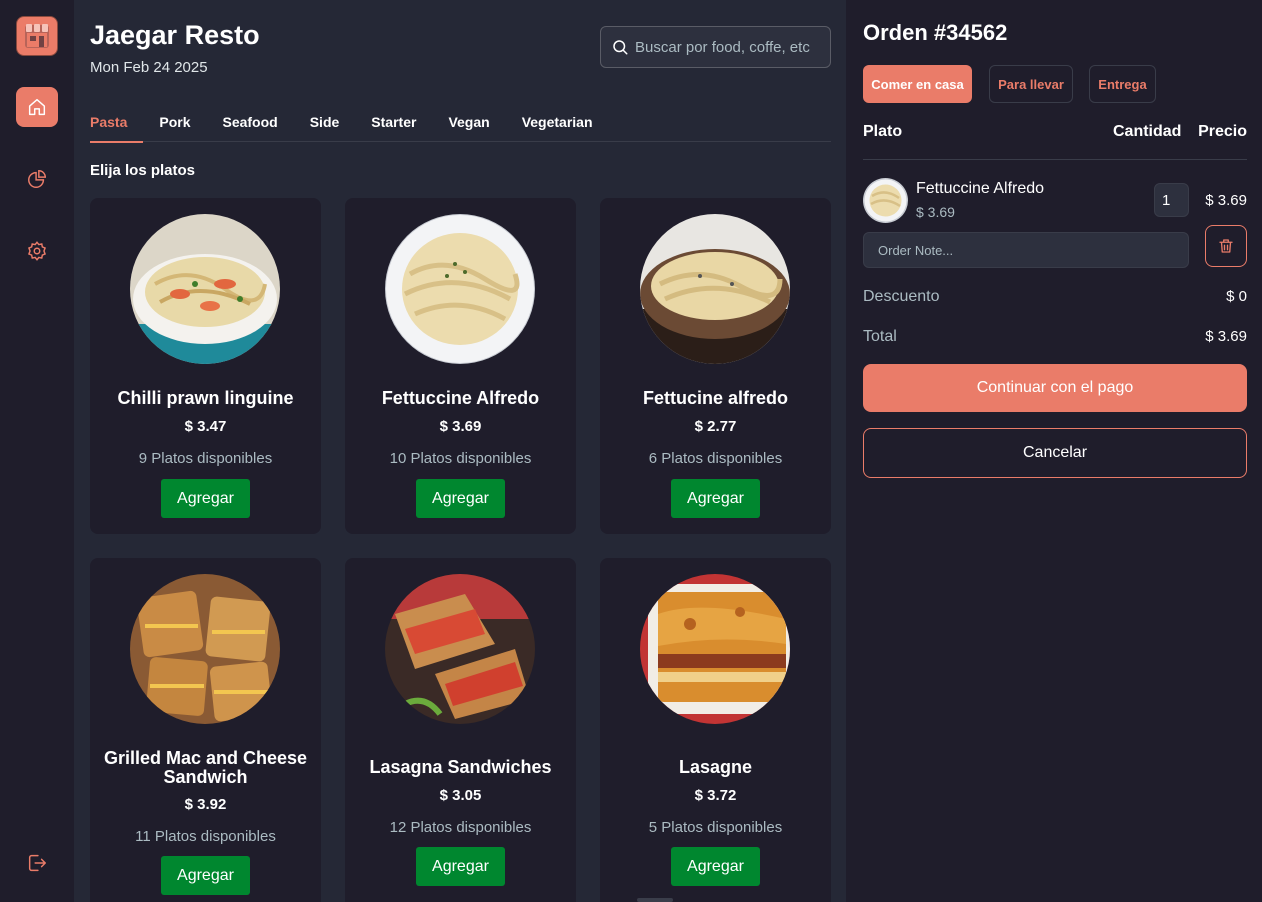 This screenshot has width=1262, height=902. Describe the element at coordinates (393, 123) in the screenshot. I see `tab-starter: Starter` at that location.